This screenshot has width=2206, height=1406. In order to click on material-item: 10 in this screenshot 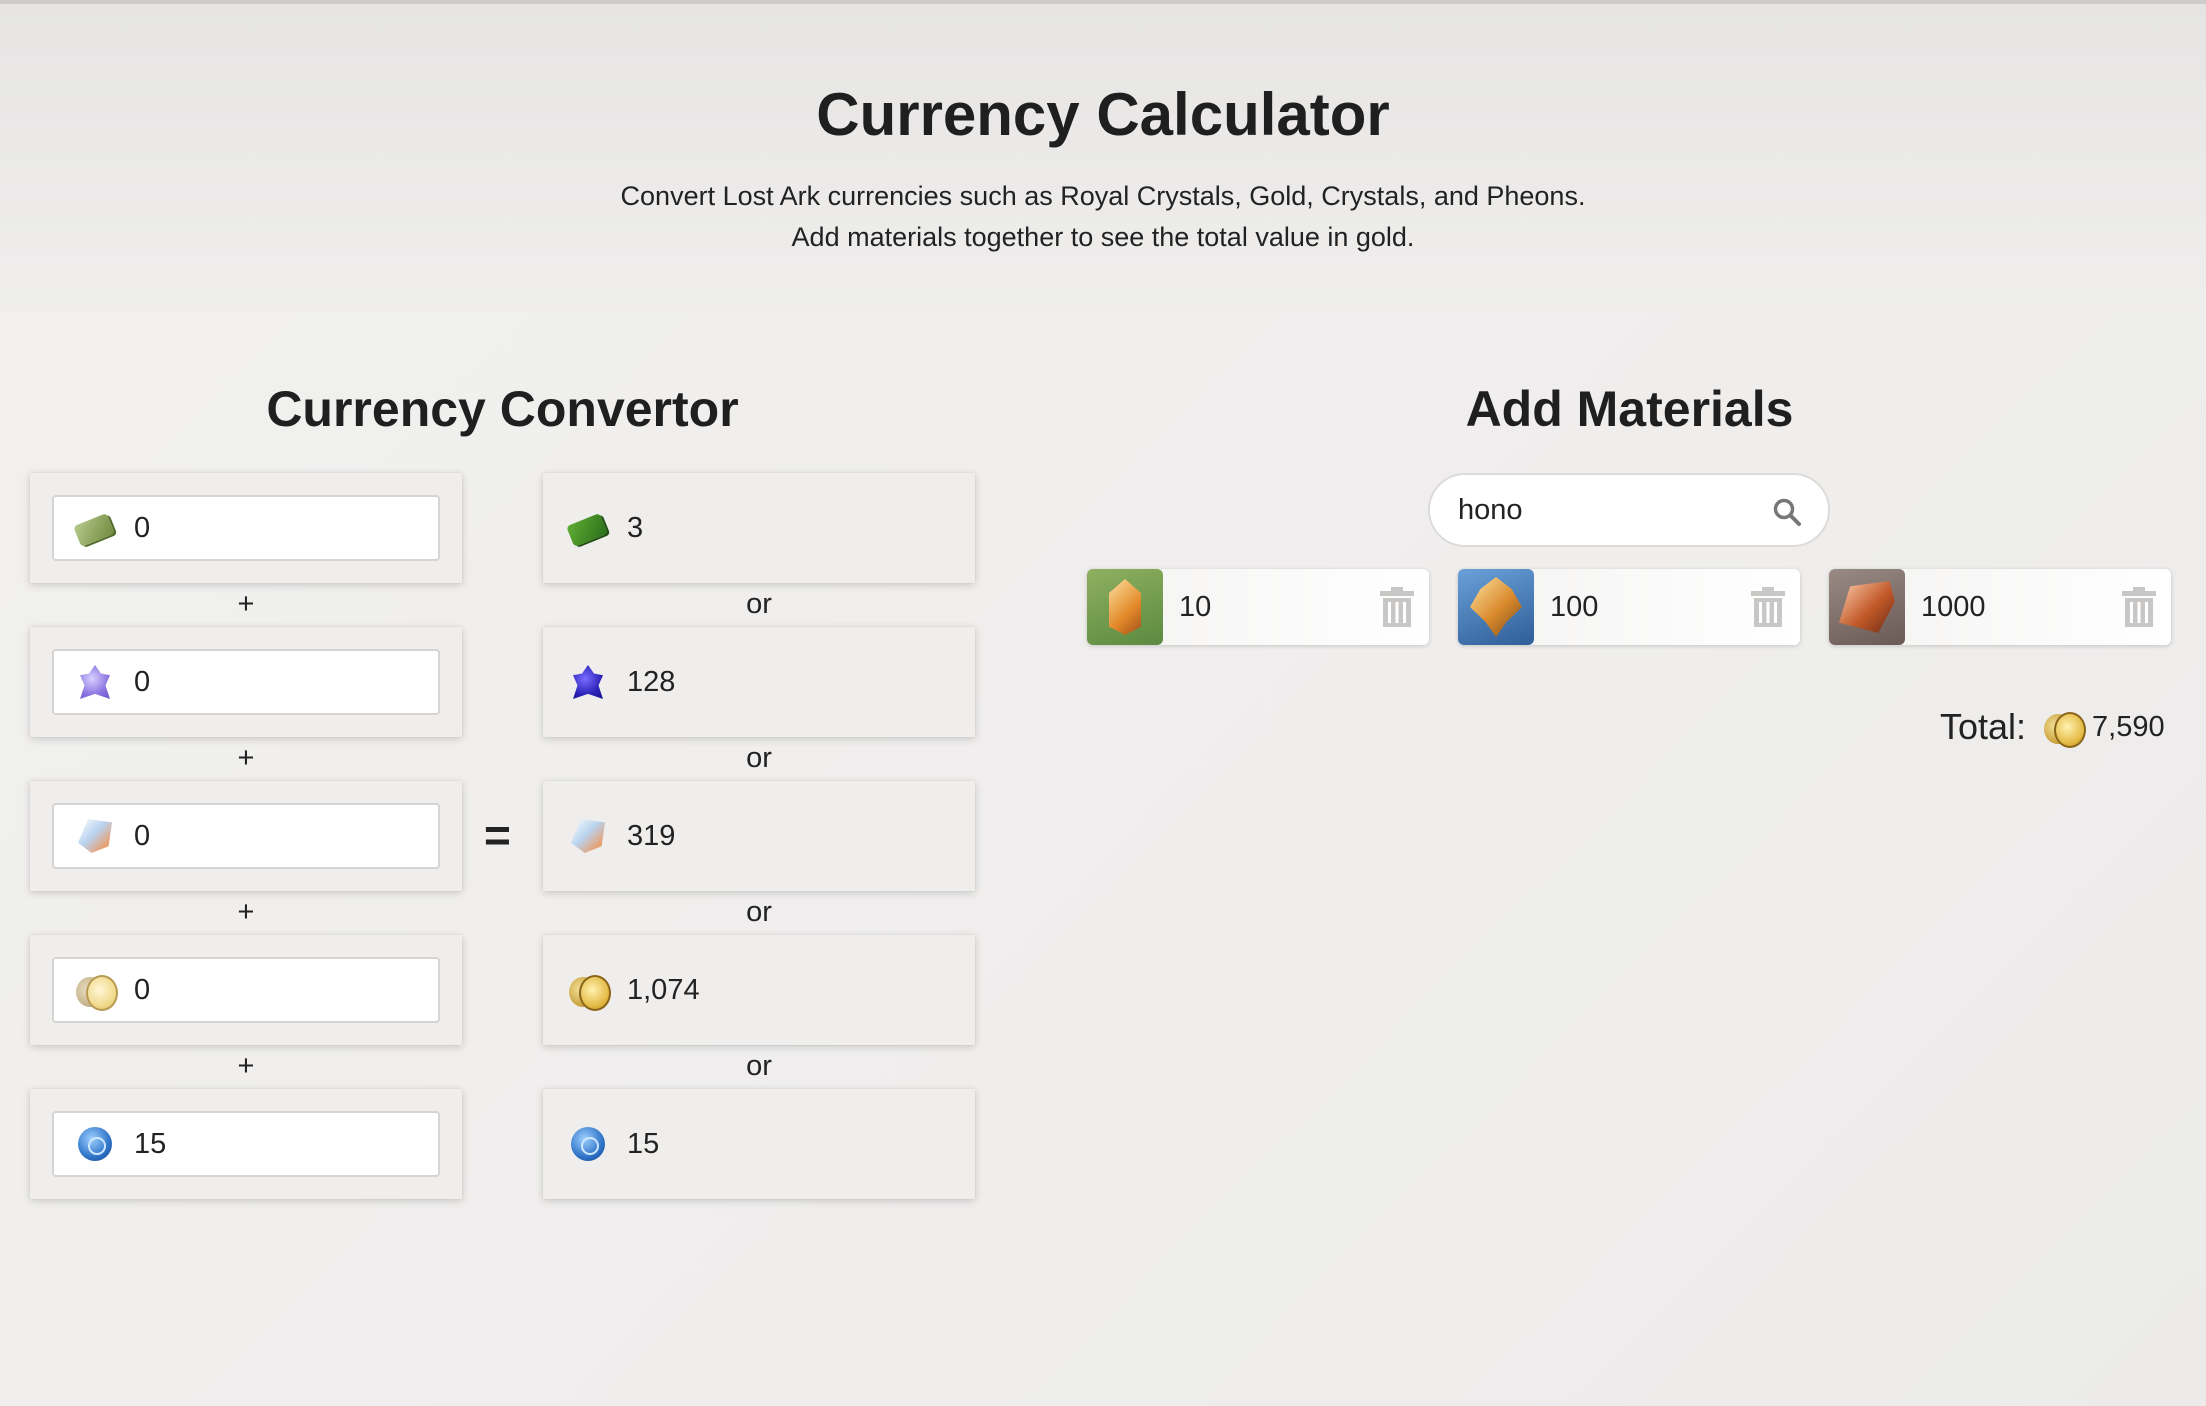, I will do `click(1258, 607)`.